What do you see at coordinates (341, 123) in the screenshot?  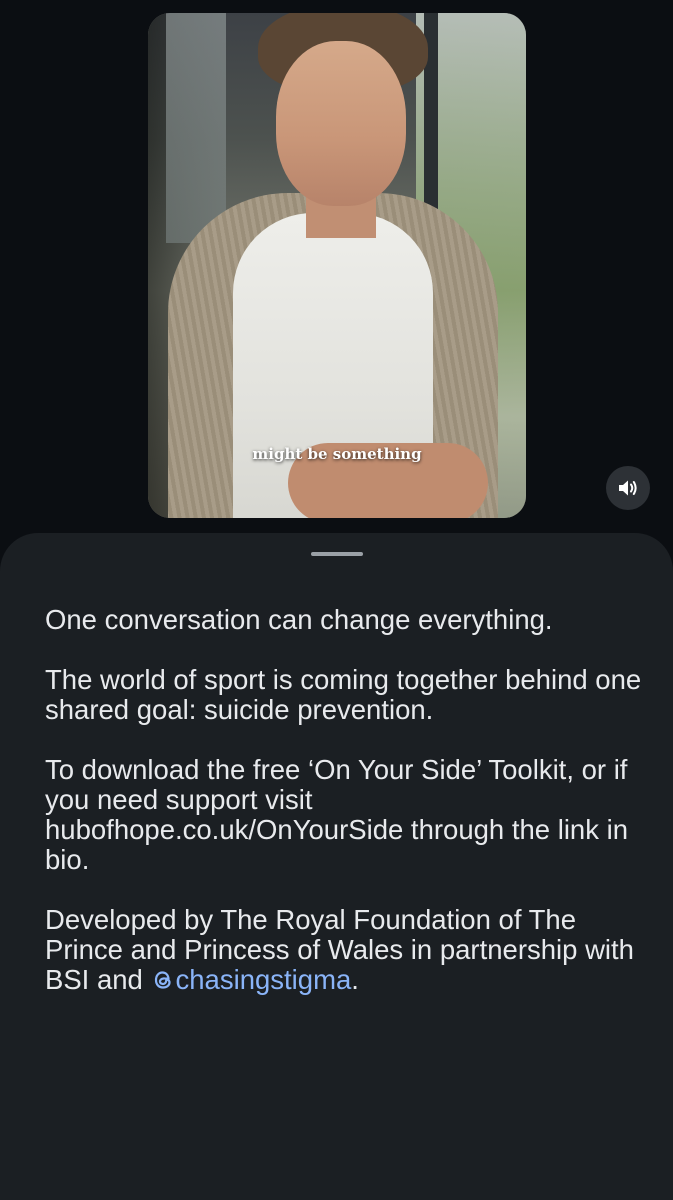 I see `video-person-face` at bounding box center [341, 123].